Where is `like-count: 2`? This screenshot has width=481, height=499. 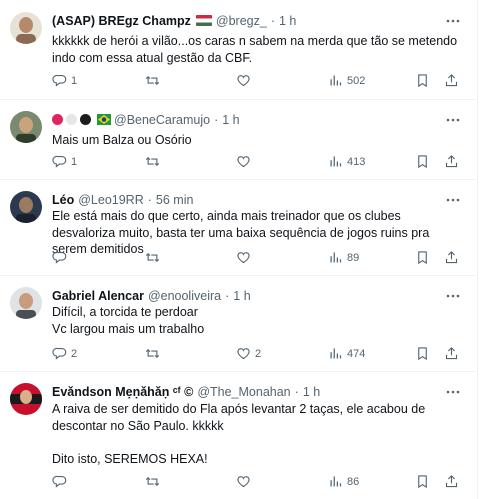 like-count: 2 is located at coordinates (258, 353).